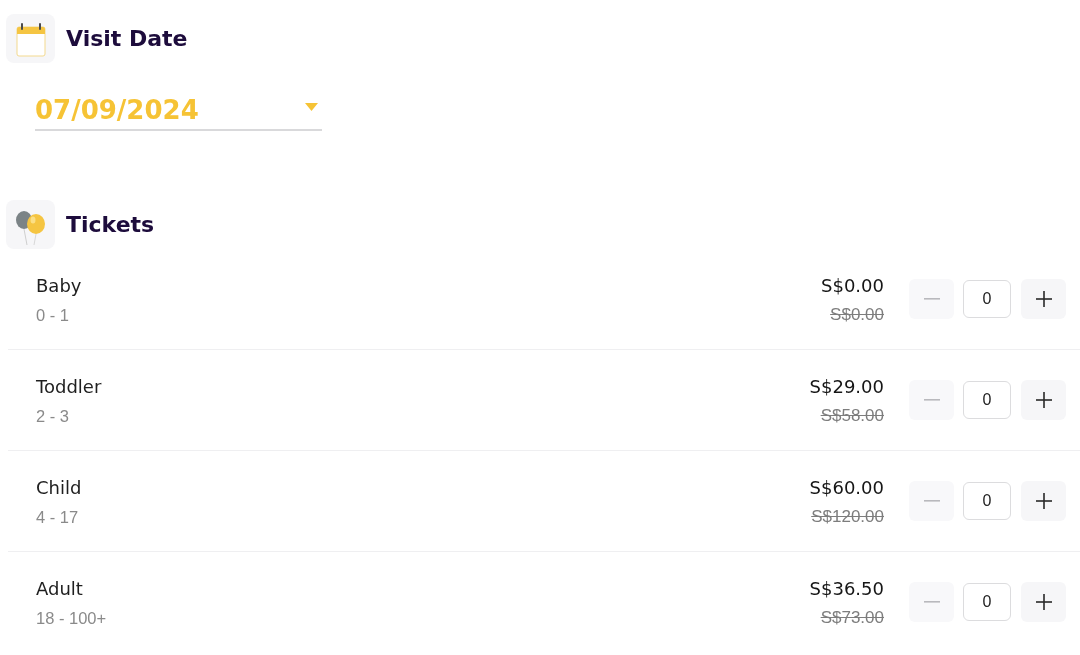  Describe the element at coordinates (311, 107) in the screenshot. I see `caret-icon` at that location.